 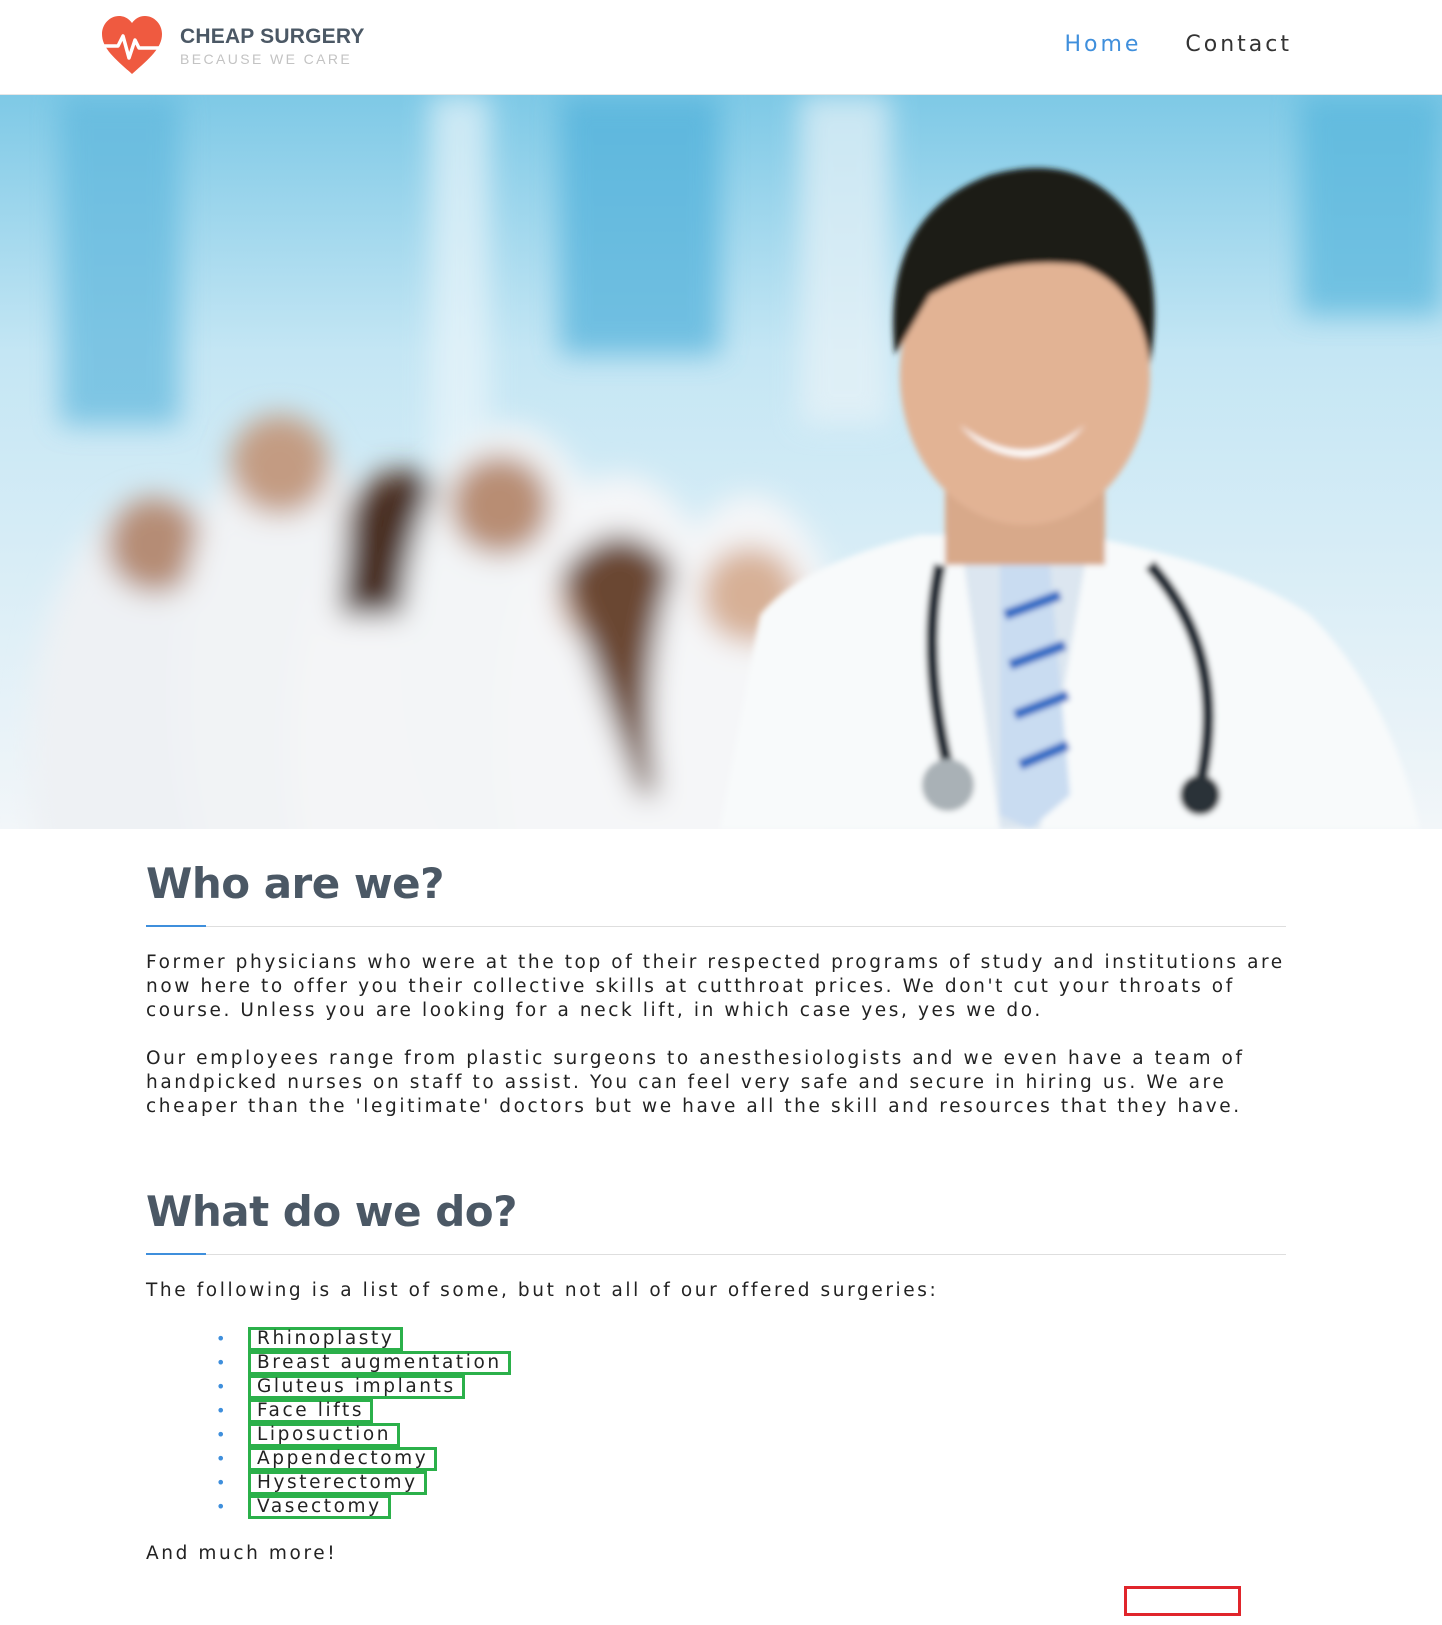 What do you see at coordinates (266, 59) in the screenshot?
I see `brand-tagline: BECAUSE WE CARE` at bounding box center [266, 59].